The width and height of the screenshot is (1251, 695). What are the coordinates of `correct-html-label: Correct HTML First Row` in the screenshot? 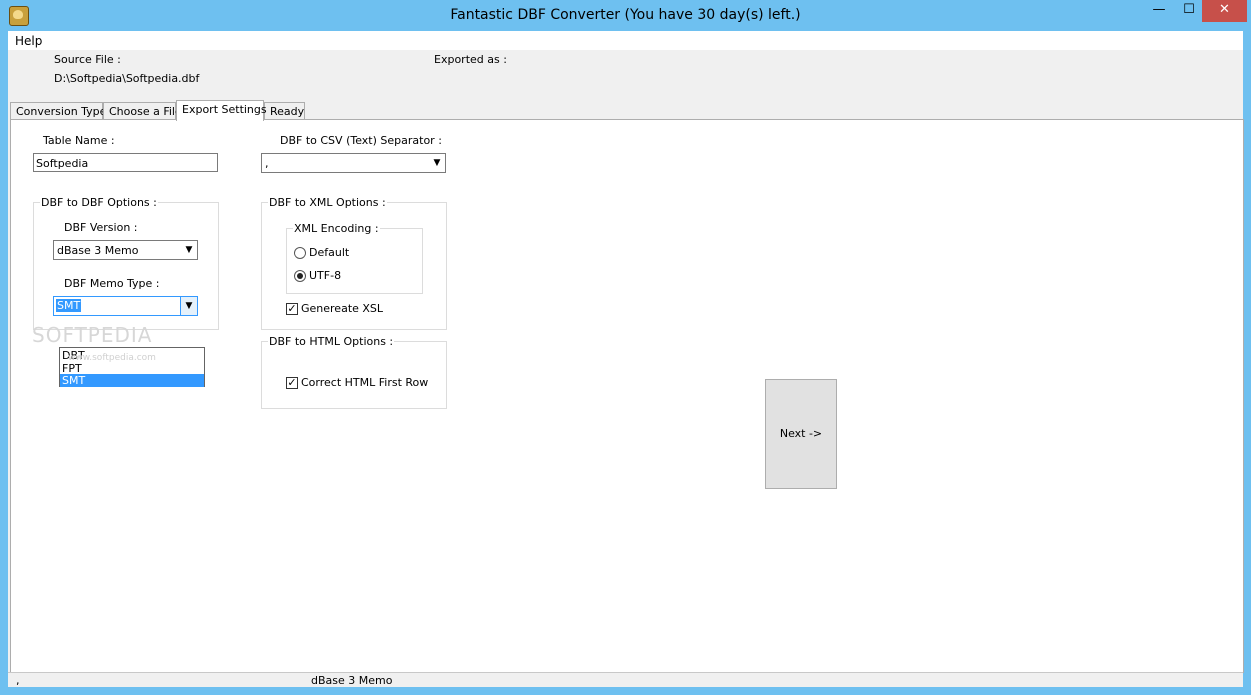 It's located at (365, 382).